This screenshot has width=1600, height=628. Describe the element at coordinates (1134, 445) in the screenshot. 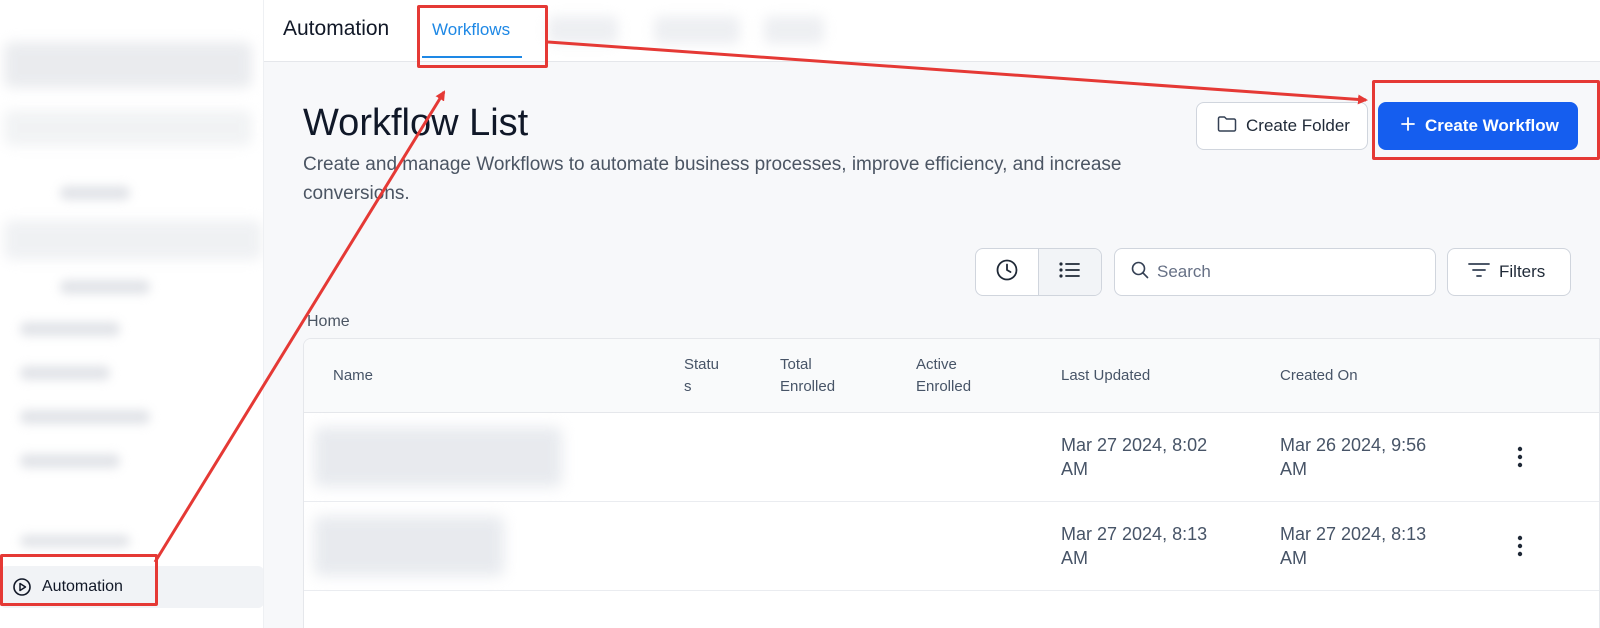

I see `last-updated-line1: Mar 27 2024, 8:02` at that location.